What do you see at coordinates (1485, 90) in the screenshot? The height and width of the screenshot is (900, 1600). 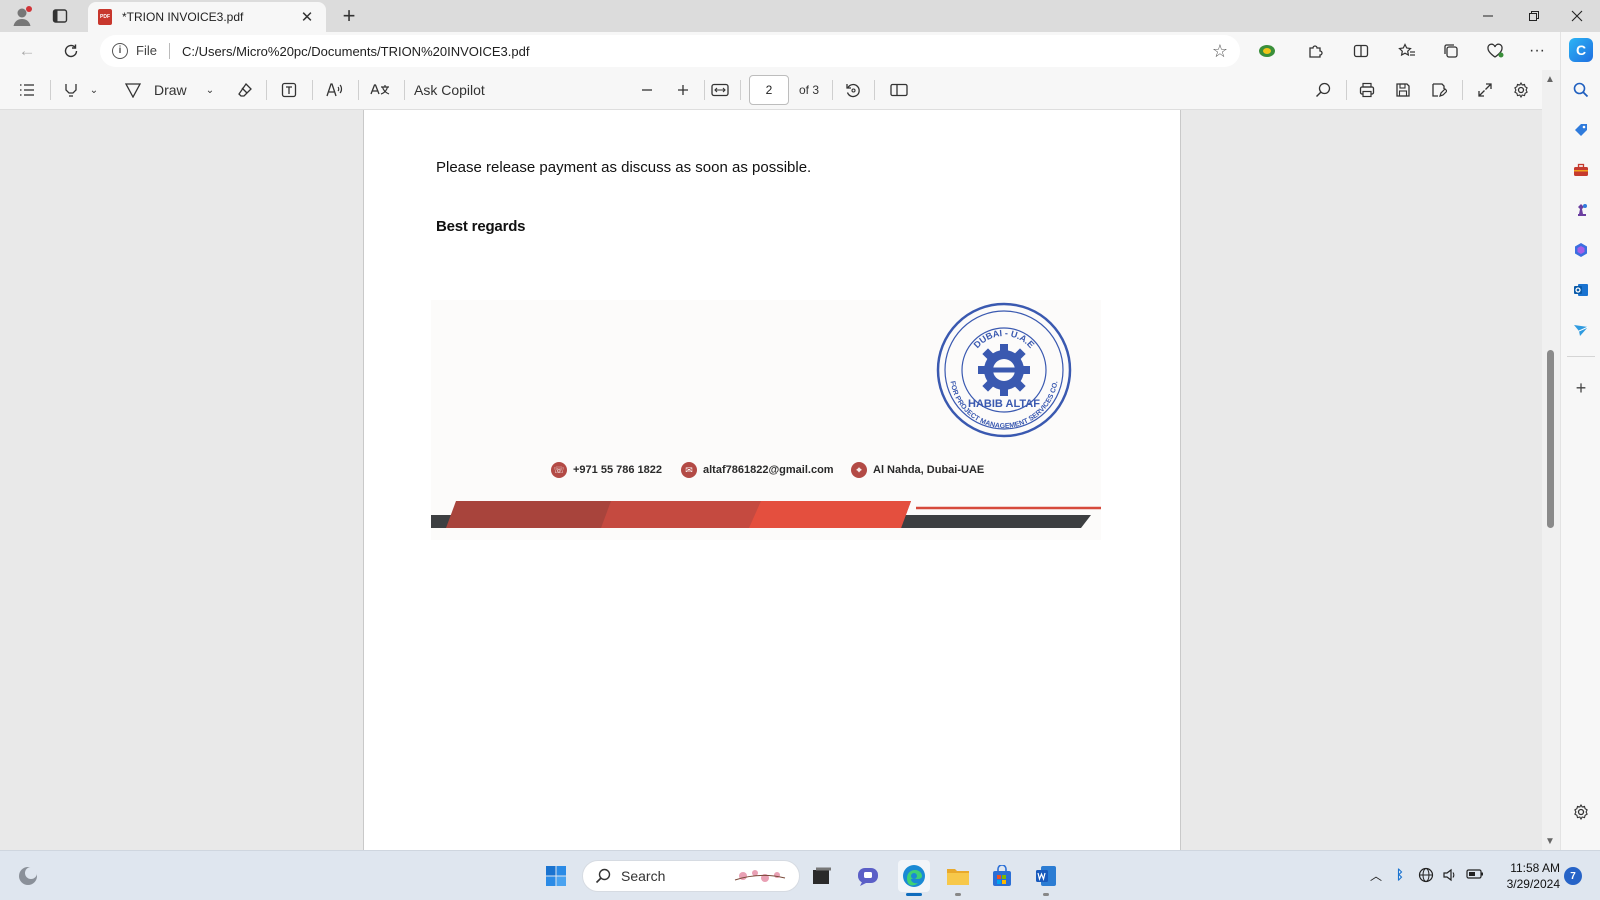 I see `fullscreen-button` at bounding box center [1485, 90].